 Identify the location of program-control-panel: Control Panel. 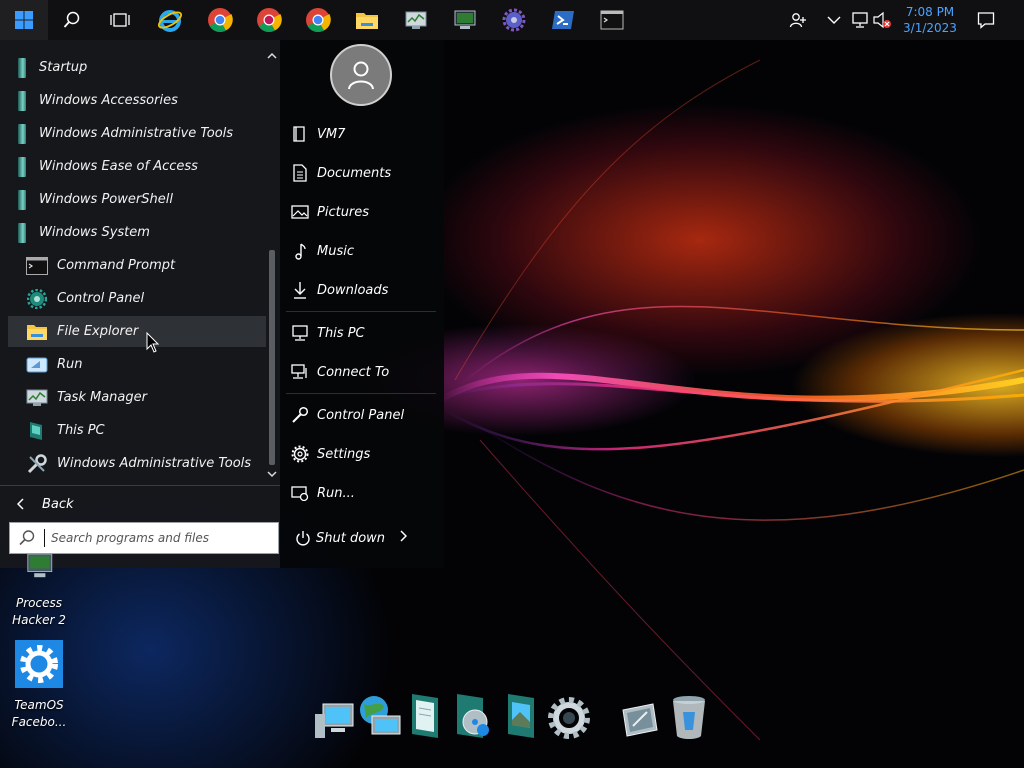
(137, 298).